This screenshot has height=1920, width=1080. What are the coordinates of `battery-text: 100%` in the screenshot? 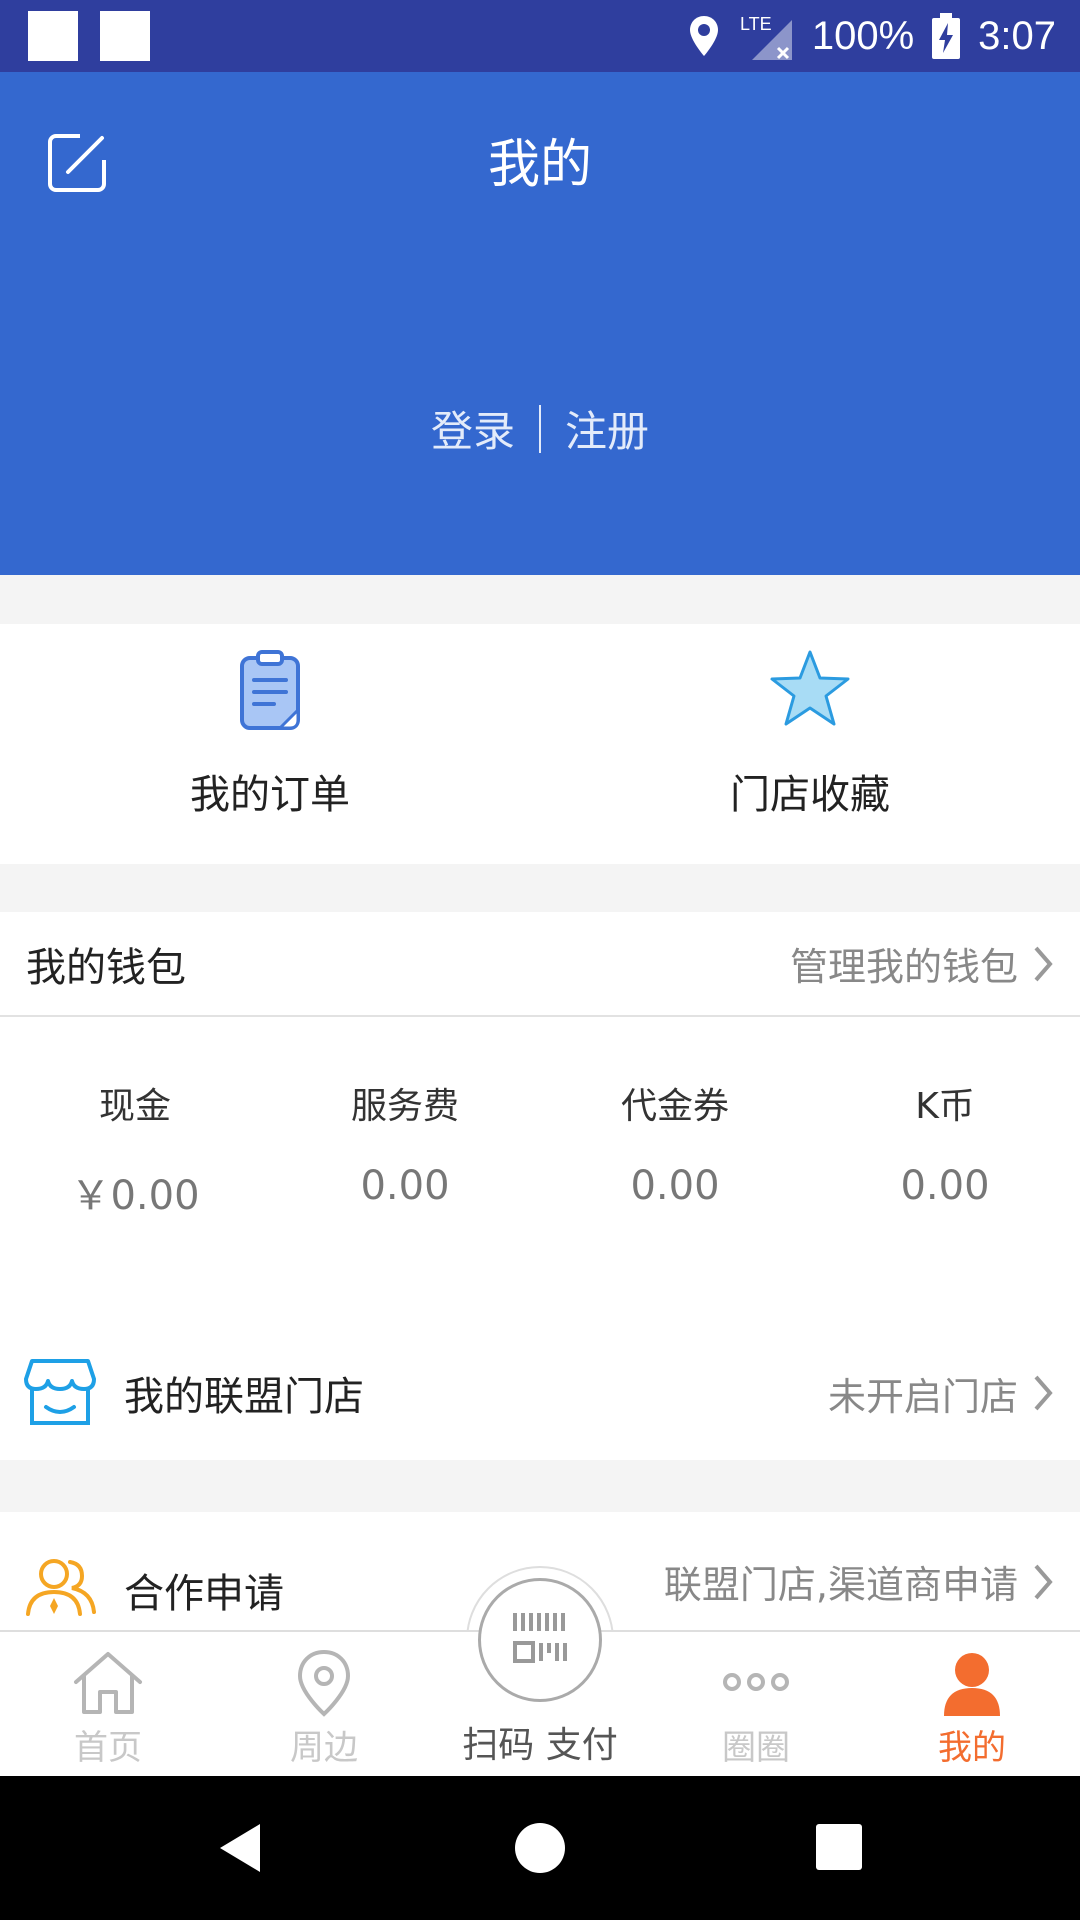 It's located at (863, 35).